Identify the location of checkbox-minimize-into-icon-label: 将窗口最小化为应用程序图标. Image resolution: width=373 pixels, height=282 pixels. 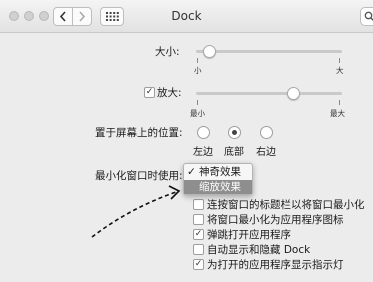
(275, 220).